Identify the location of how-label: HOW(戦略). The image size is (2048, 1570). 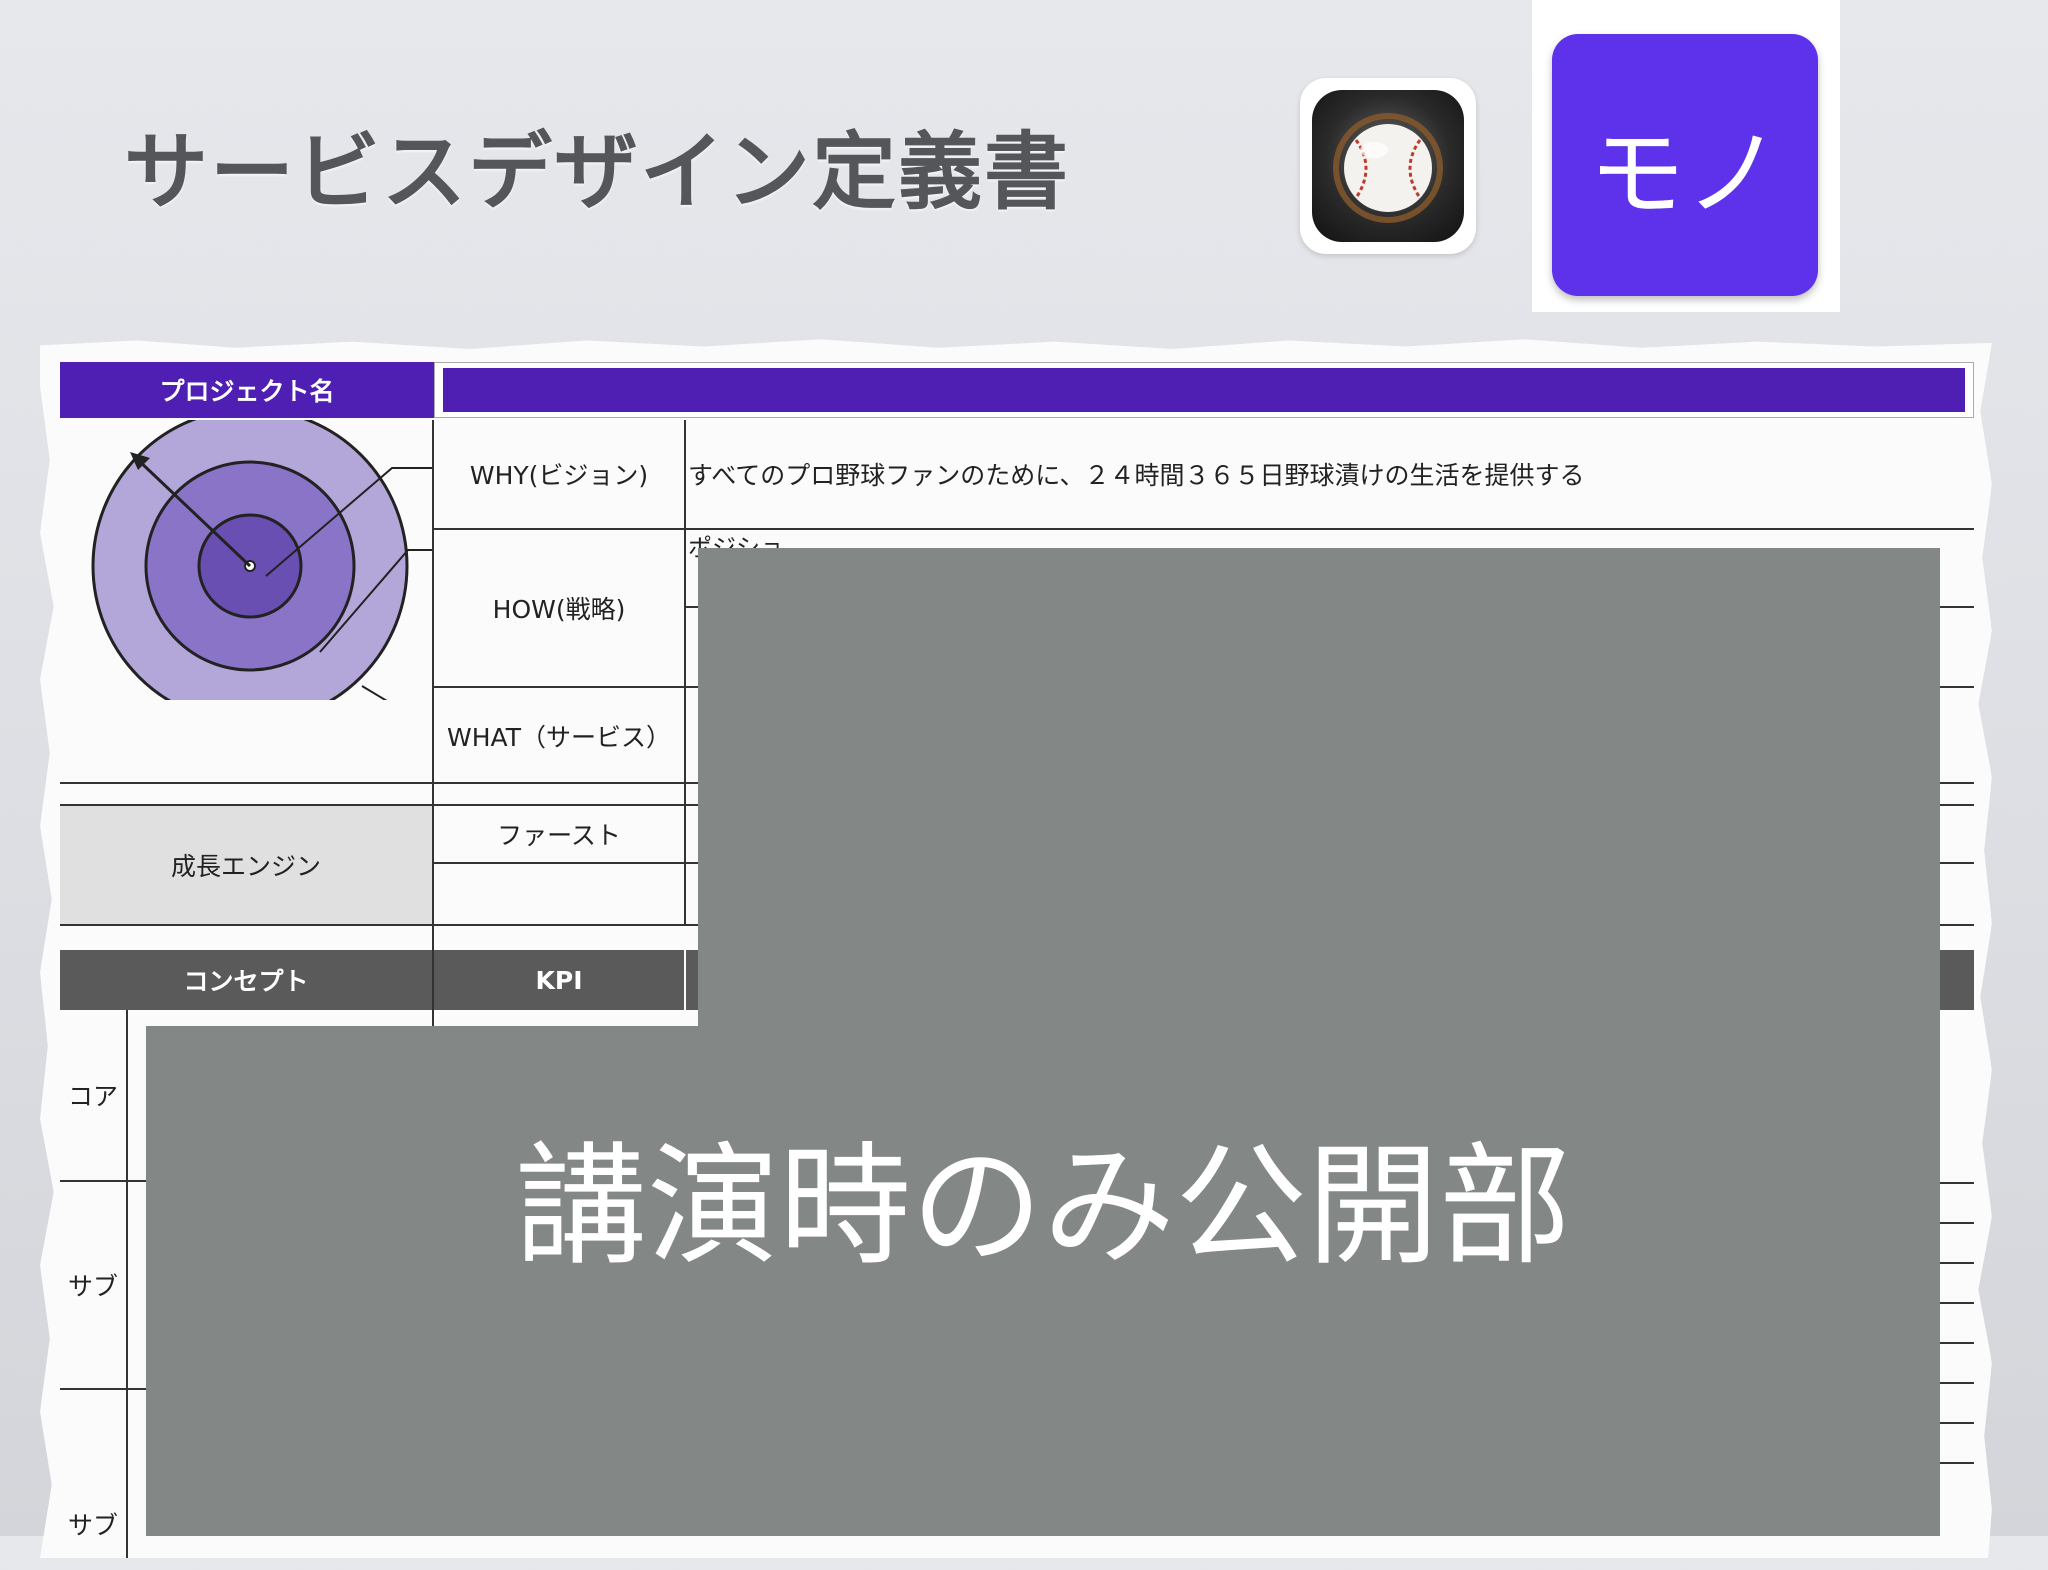
(559, 609).